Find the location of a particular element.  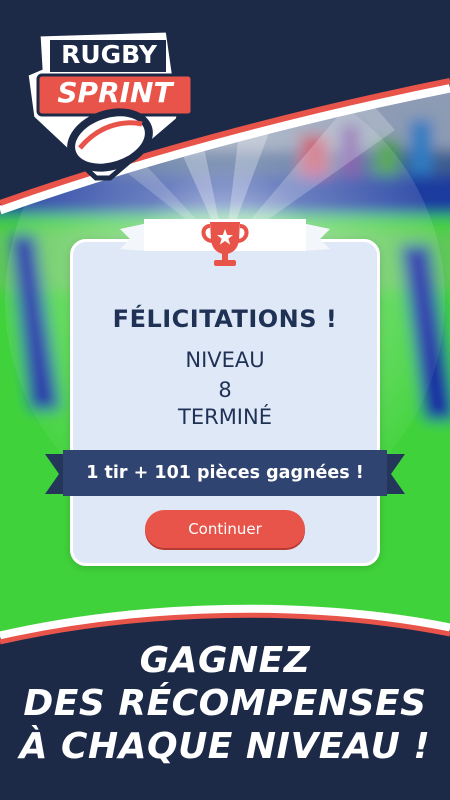

promo-line-1: GAGNEZ is located at coordinates (225, 660).